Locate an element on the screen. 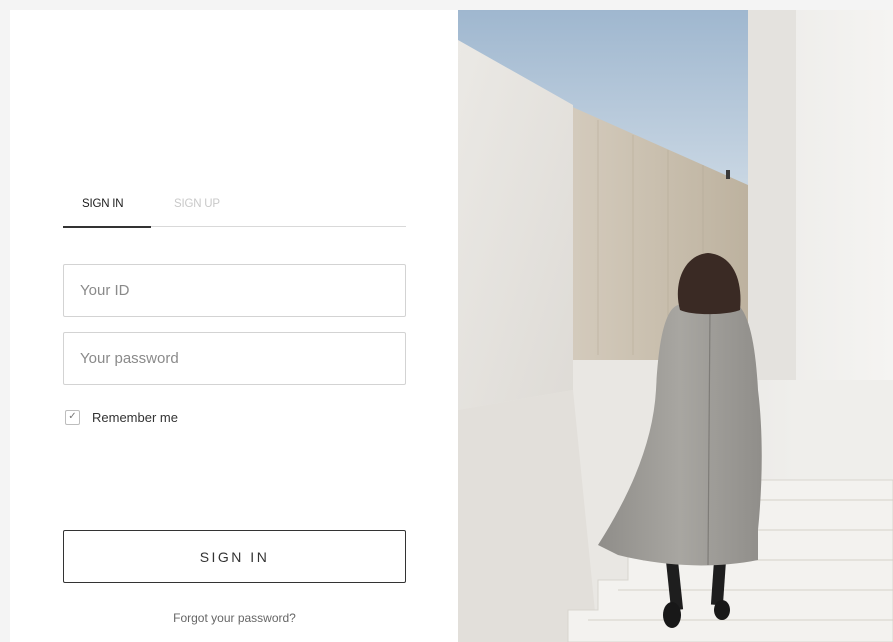 This screenshot has width=893, height=642. password-field-wrapper is located at coordinates (234, 358).